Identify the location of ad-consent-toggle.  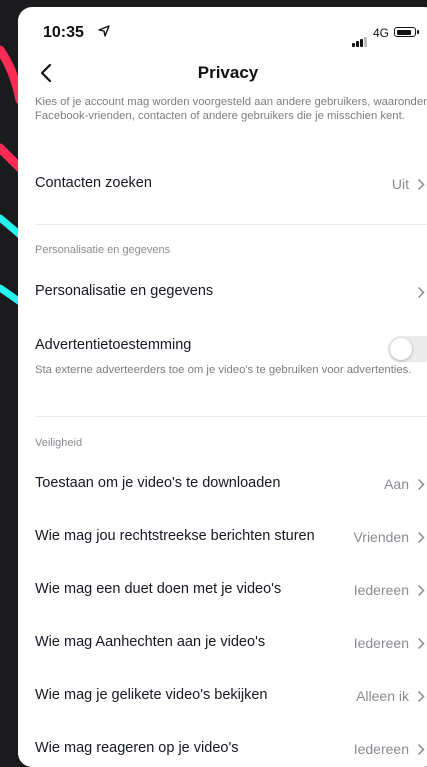
(407, 349).